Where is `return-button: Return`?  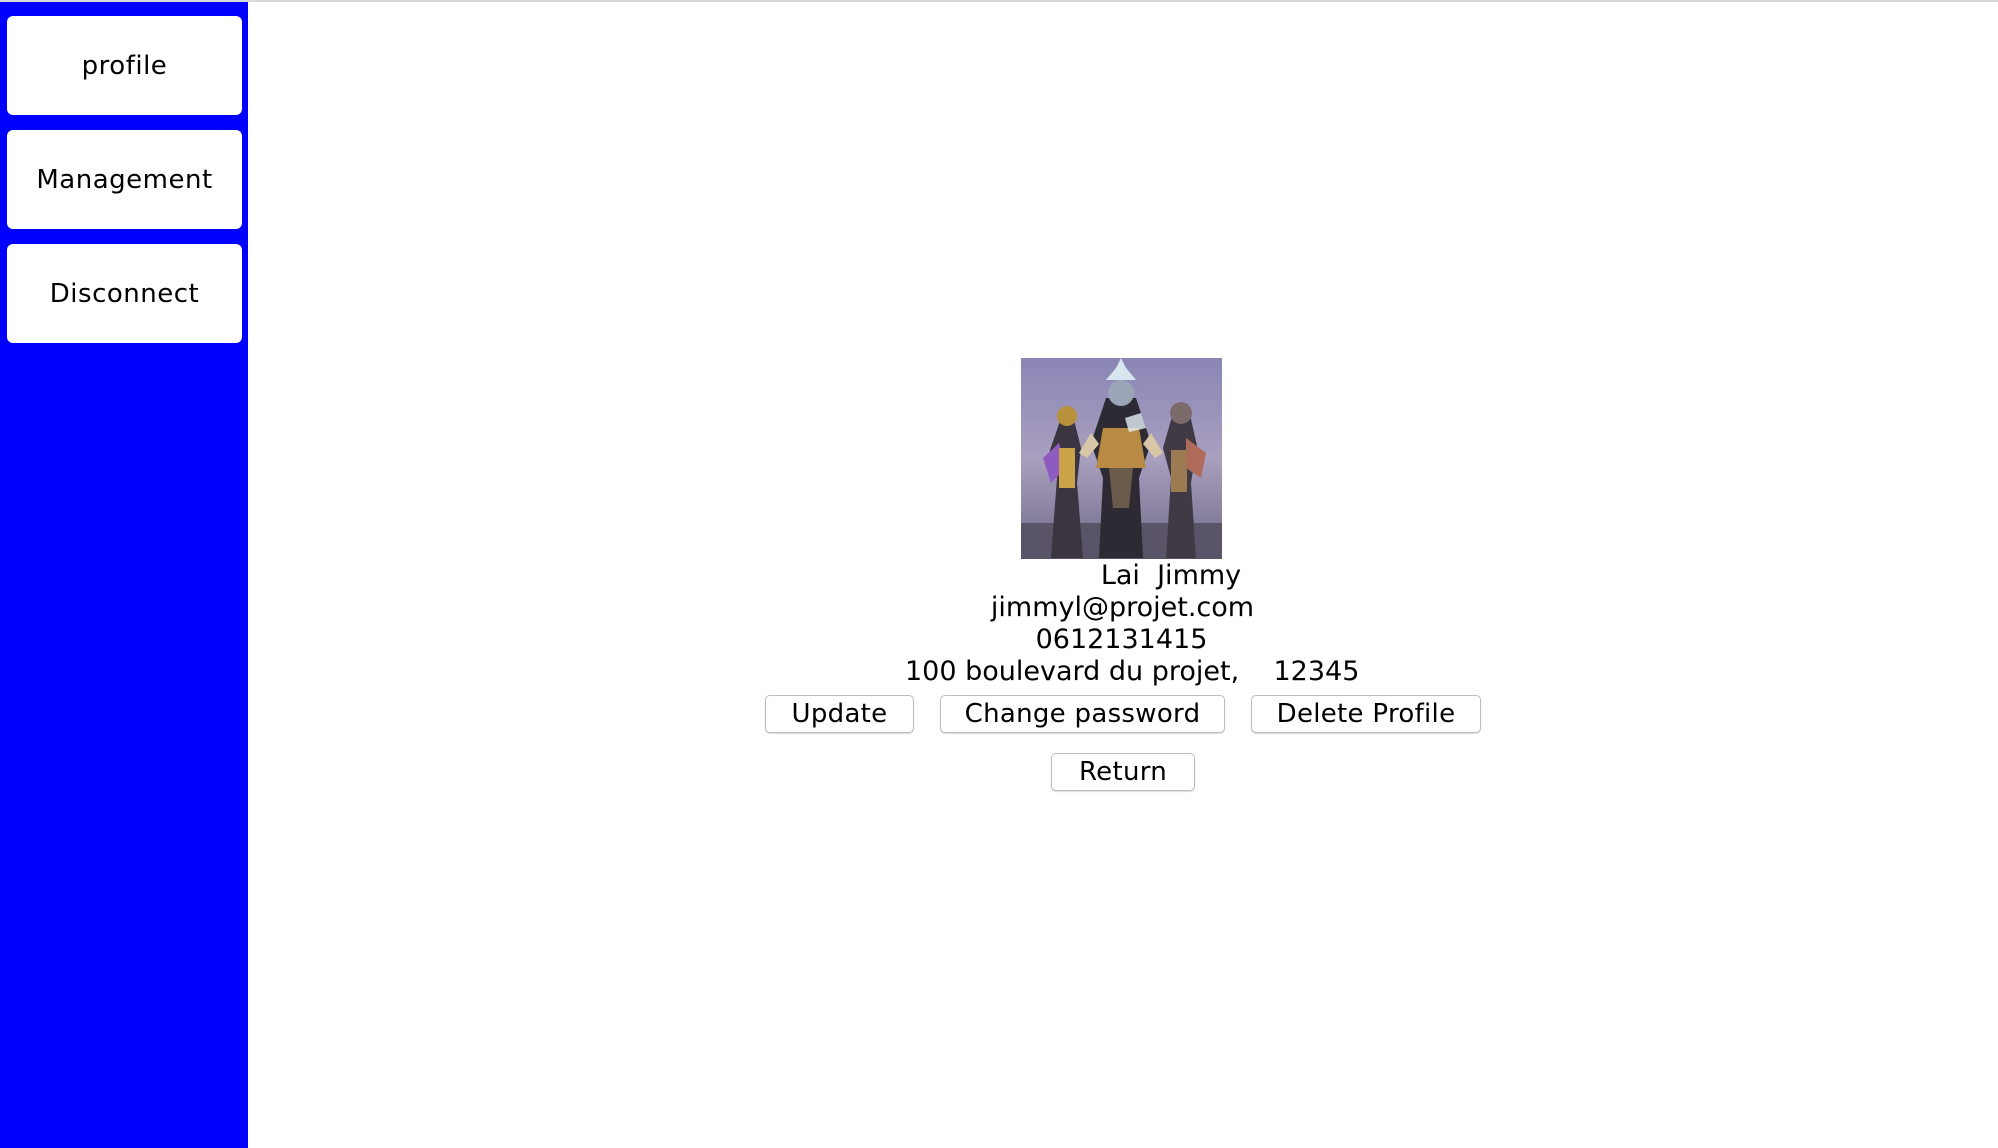 return-button: Return is located at coordinates (1123, 772).